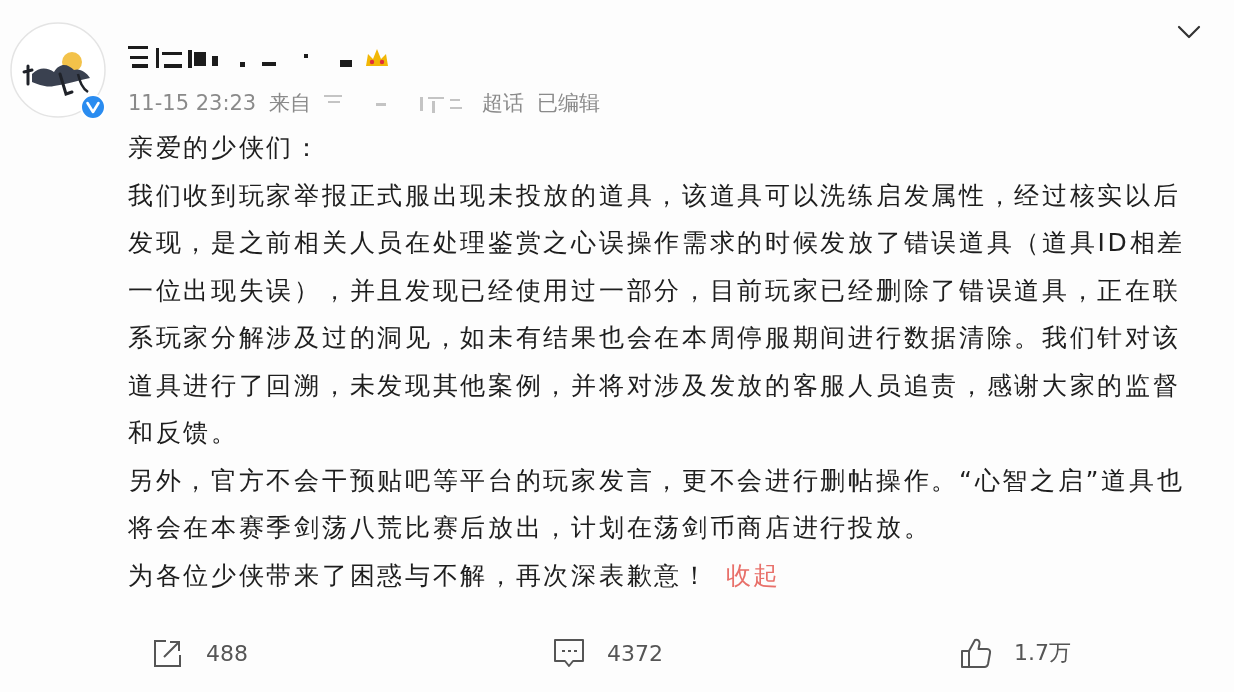  What do you see at coordinates (455, 575) in the screenshot?
I see `post-paragraph: 为各位少侠带来了困惑与不解，再次深表歉意！ 收起` at bounding box center [455, 575].